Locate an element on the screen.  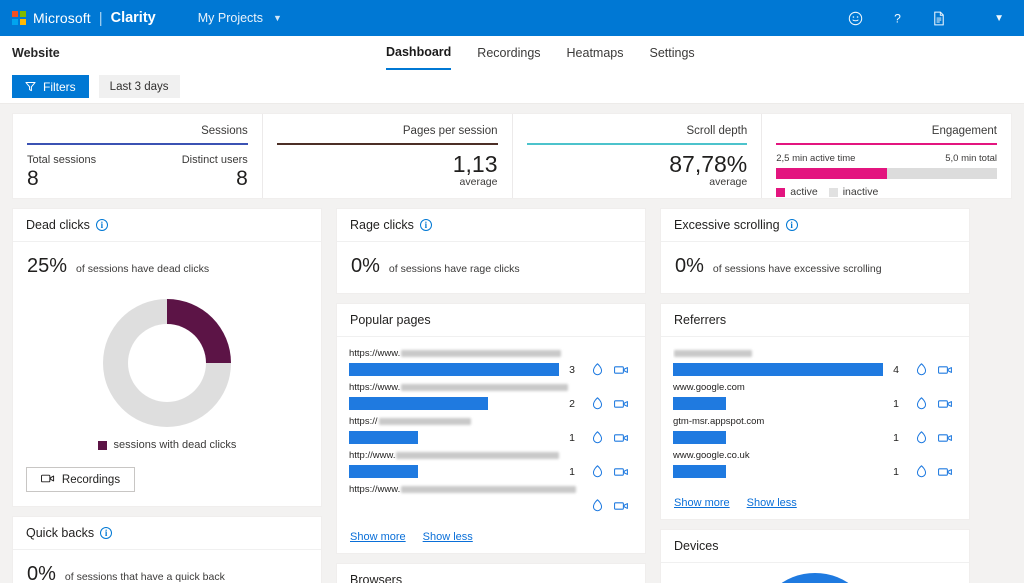
account-chevron-down-icon: ▼ is located at coordinates (999, 18).